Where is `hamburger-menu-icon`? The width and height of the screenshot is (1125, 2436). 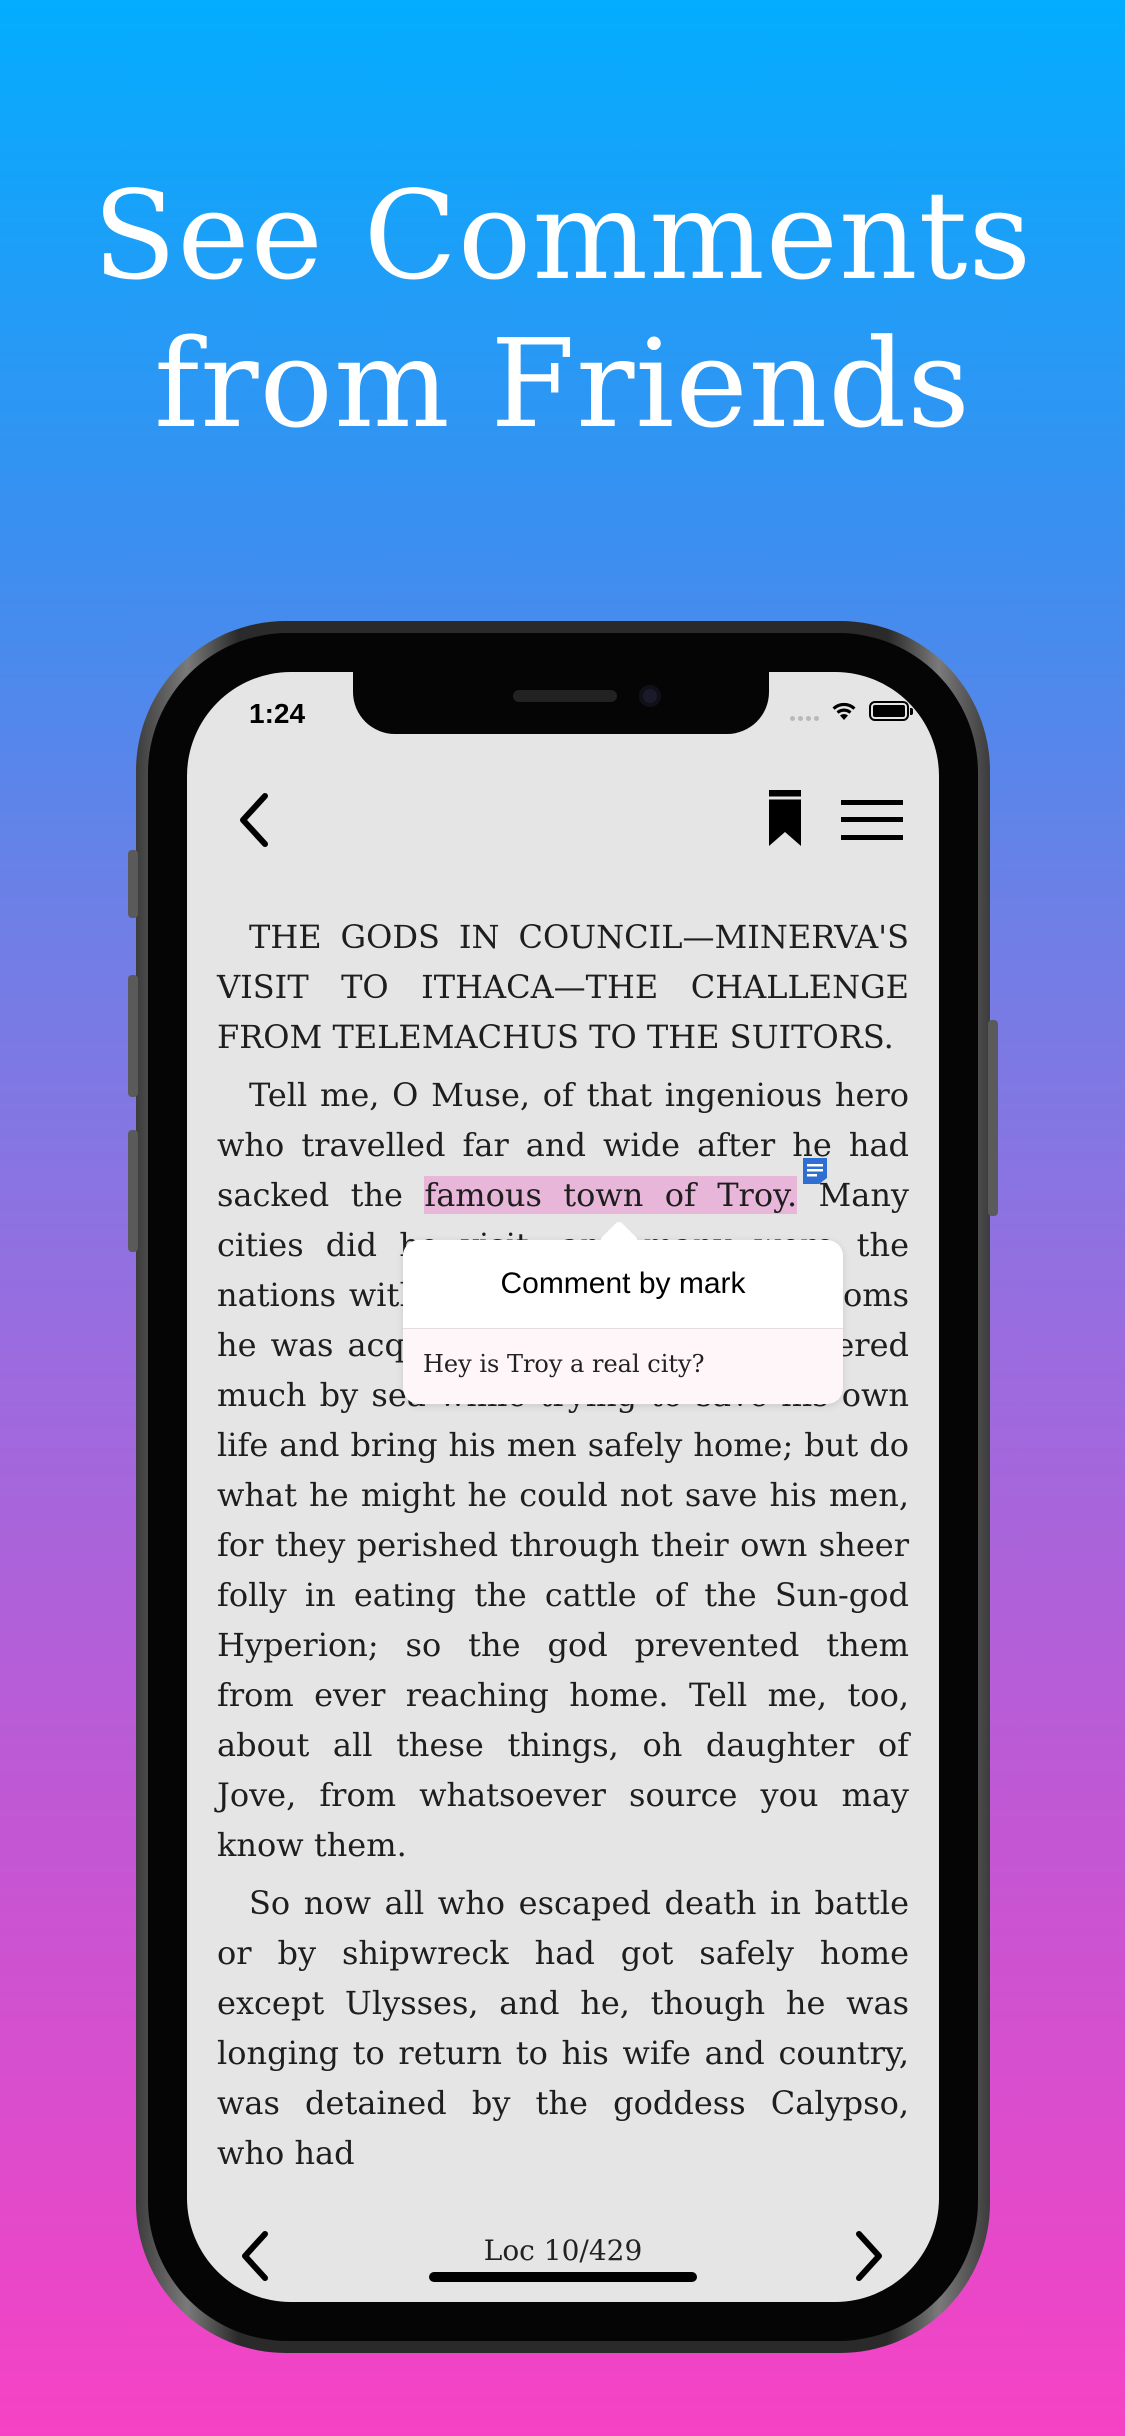 hamburger-menu-icon is located at coordinates (872, 820).